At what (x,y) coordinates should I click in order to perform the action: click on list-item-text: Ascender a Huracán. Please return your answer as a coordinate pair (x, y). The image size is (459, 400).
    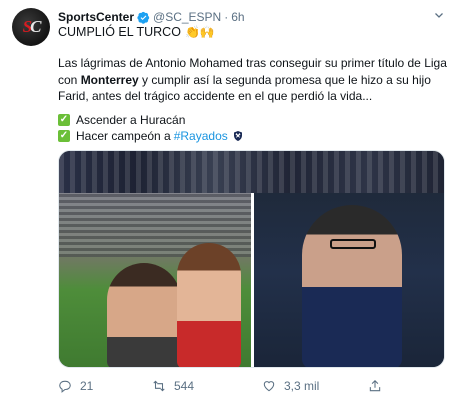
    Looking at the image, I should click on (131, 120).